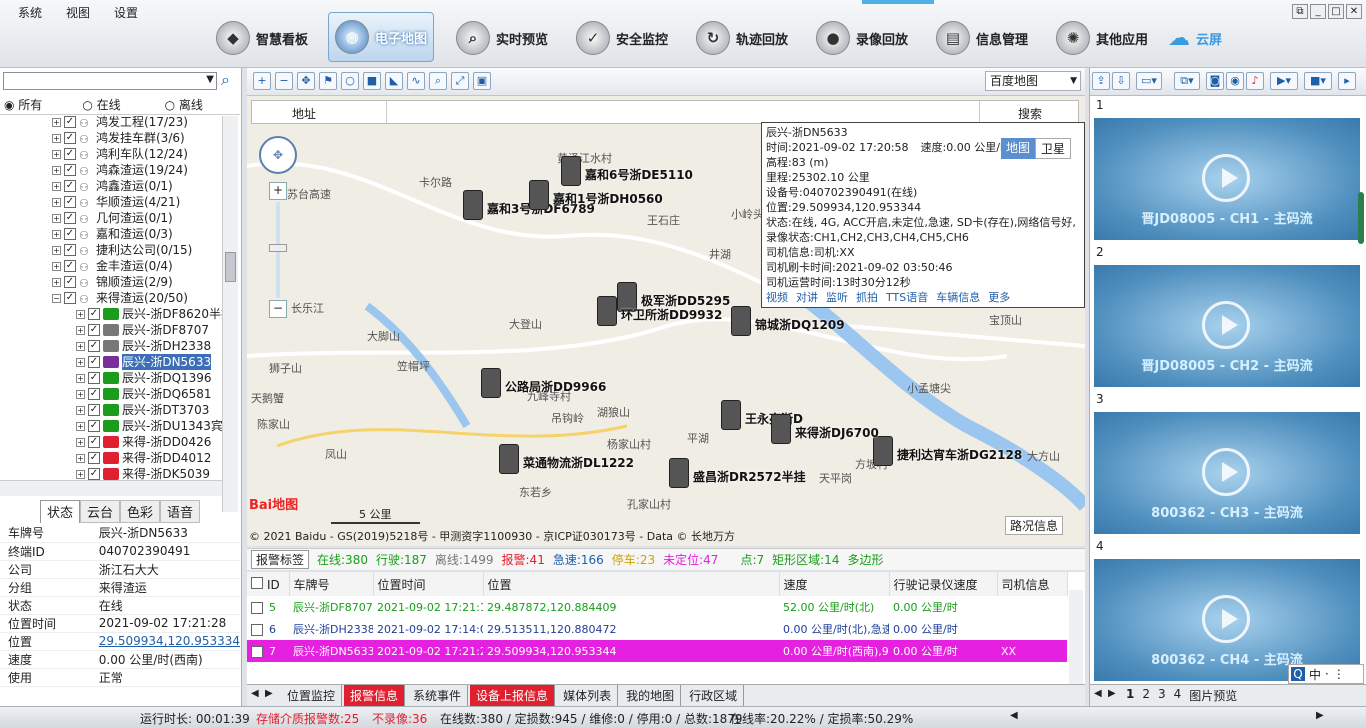 The height and width of the screenshot is (728, 1366). Describe the element at coordinates (120, 170) in the screenshot. I see `tree-group: + ✓ ⚇ 鸿森渣运(19/24)` at that location.